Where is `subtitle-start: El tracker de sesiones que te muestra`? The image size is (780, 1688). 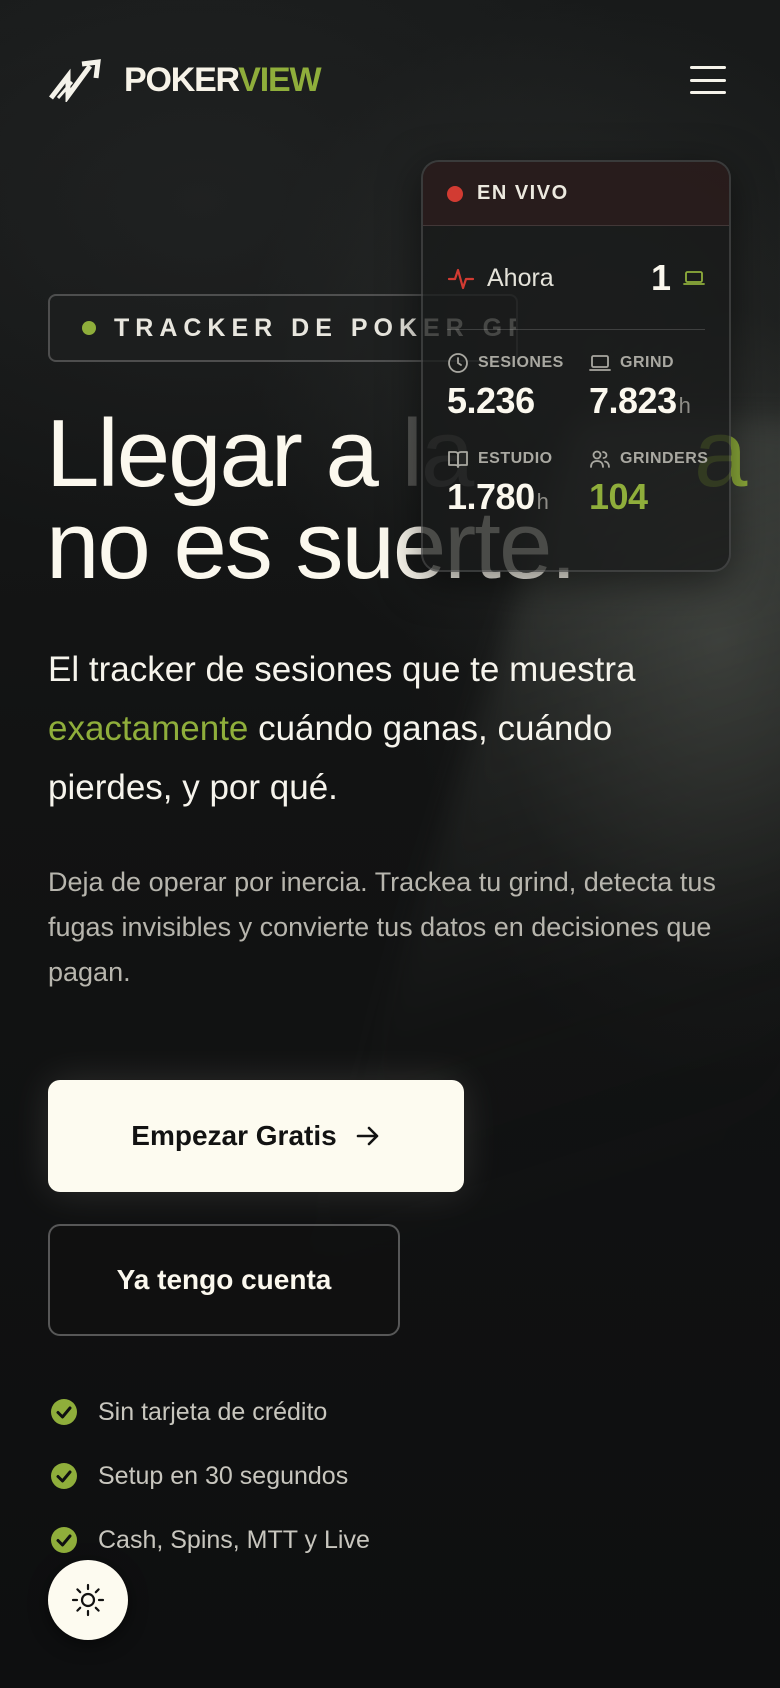
subtitle-start: El tracker de sesiones que te muestra is located at coordinates (342, 669).